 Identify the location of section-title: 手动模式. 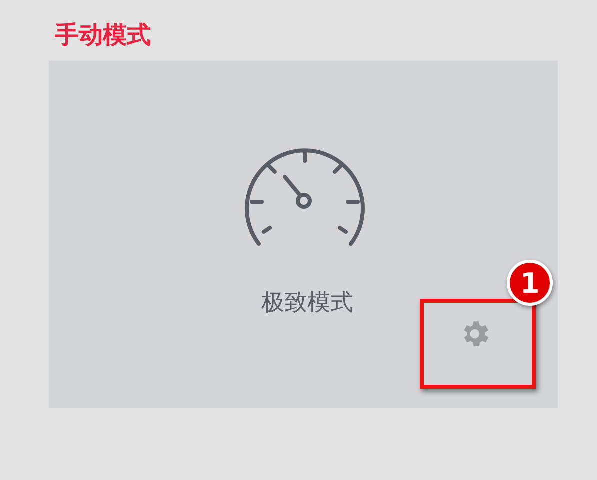
(103, 35).